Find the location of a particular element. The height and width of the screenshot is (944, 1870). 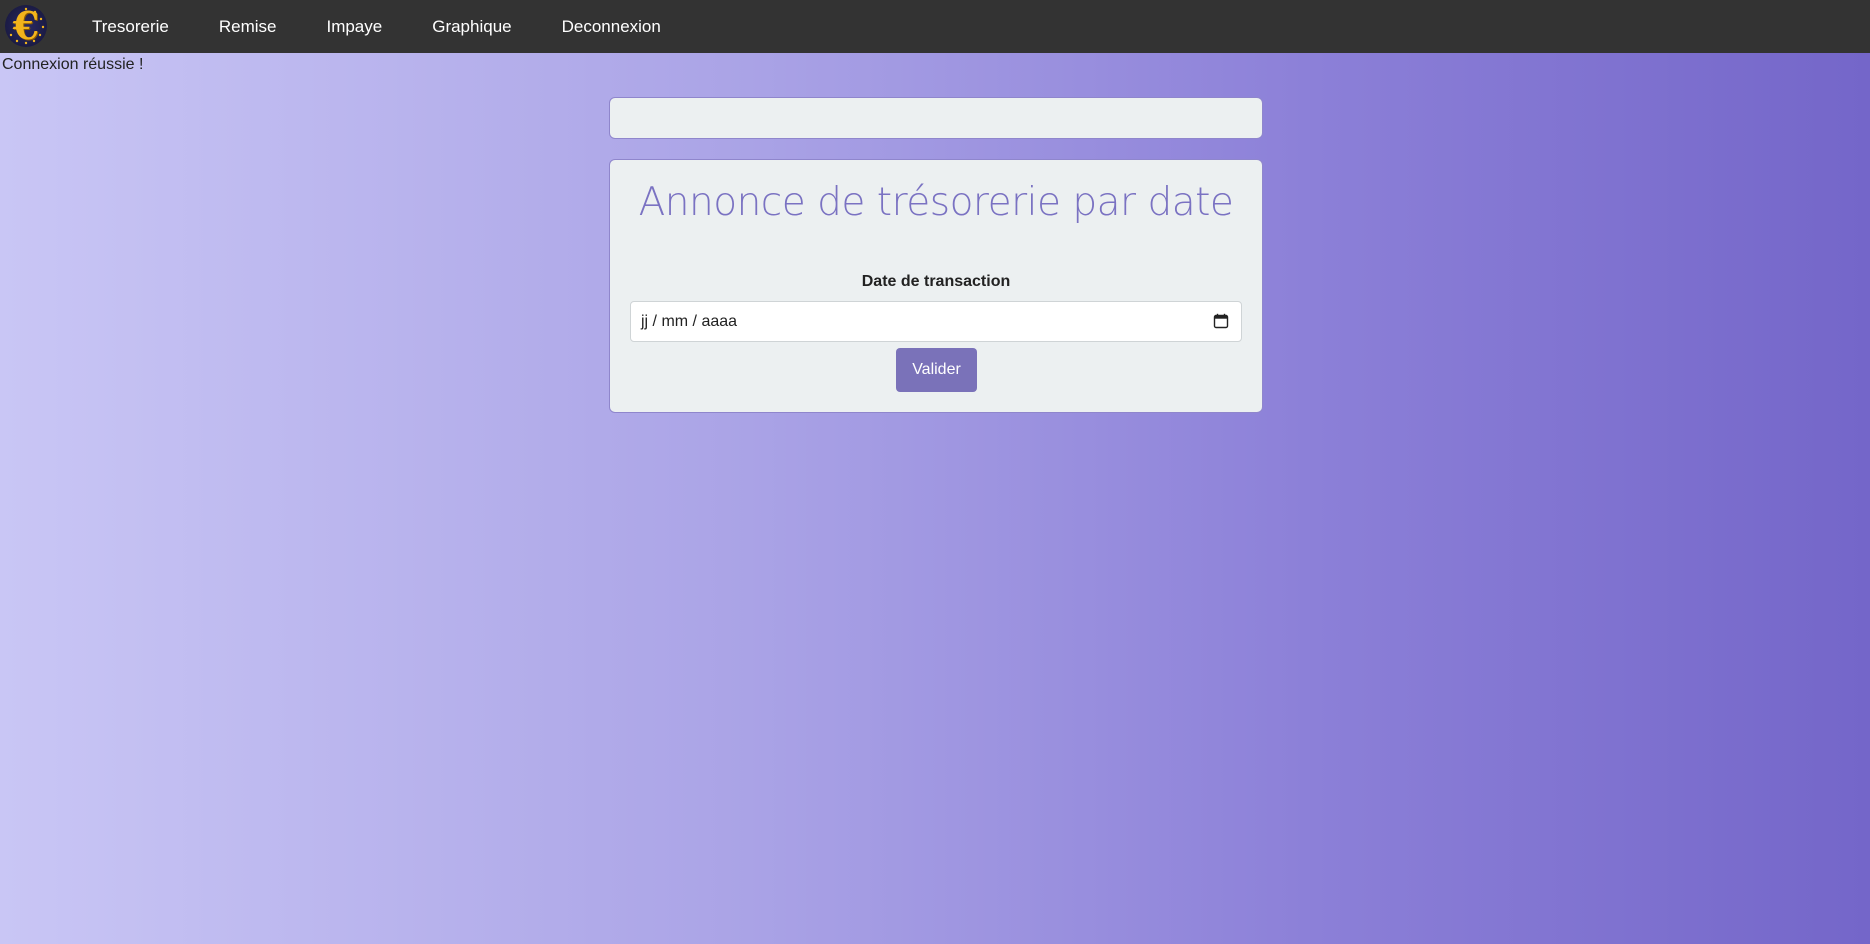

empty-card is located at coordinates (936, 118).